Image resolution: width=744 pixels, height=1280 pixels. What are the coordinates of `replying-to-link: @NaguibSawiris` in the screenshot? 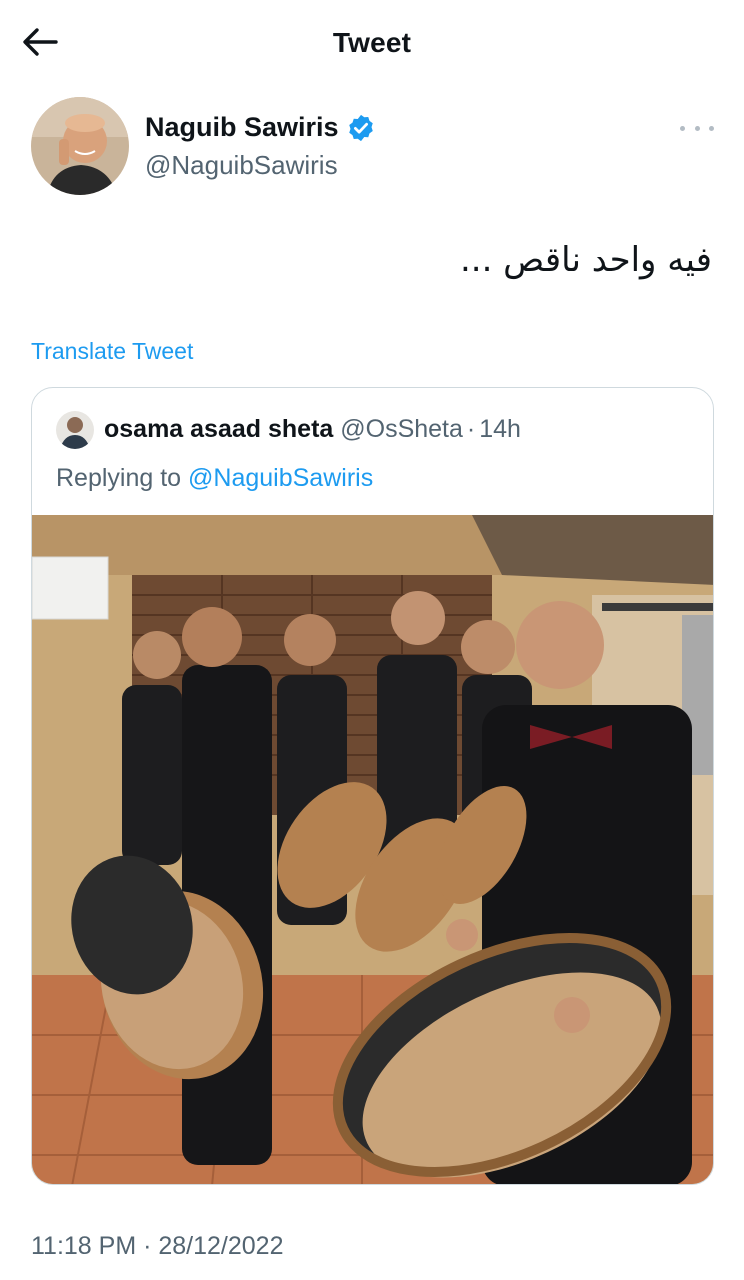 It's located at (280, 478).